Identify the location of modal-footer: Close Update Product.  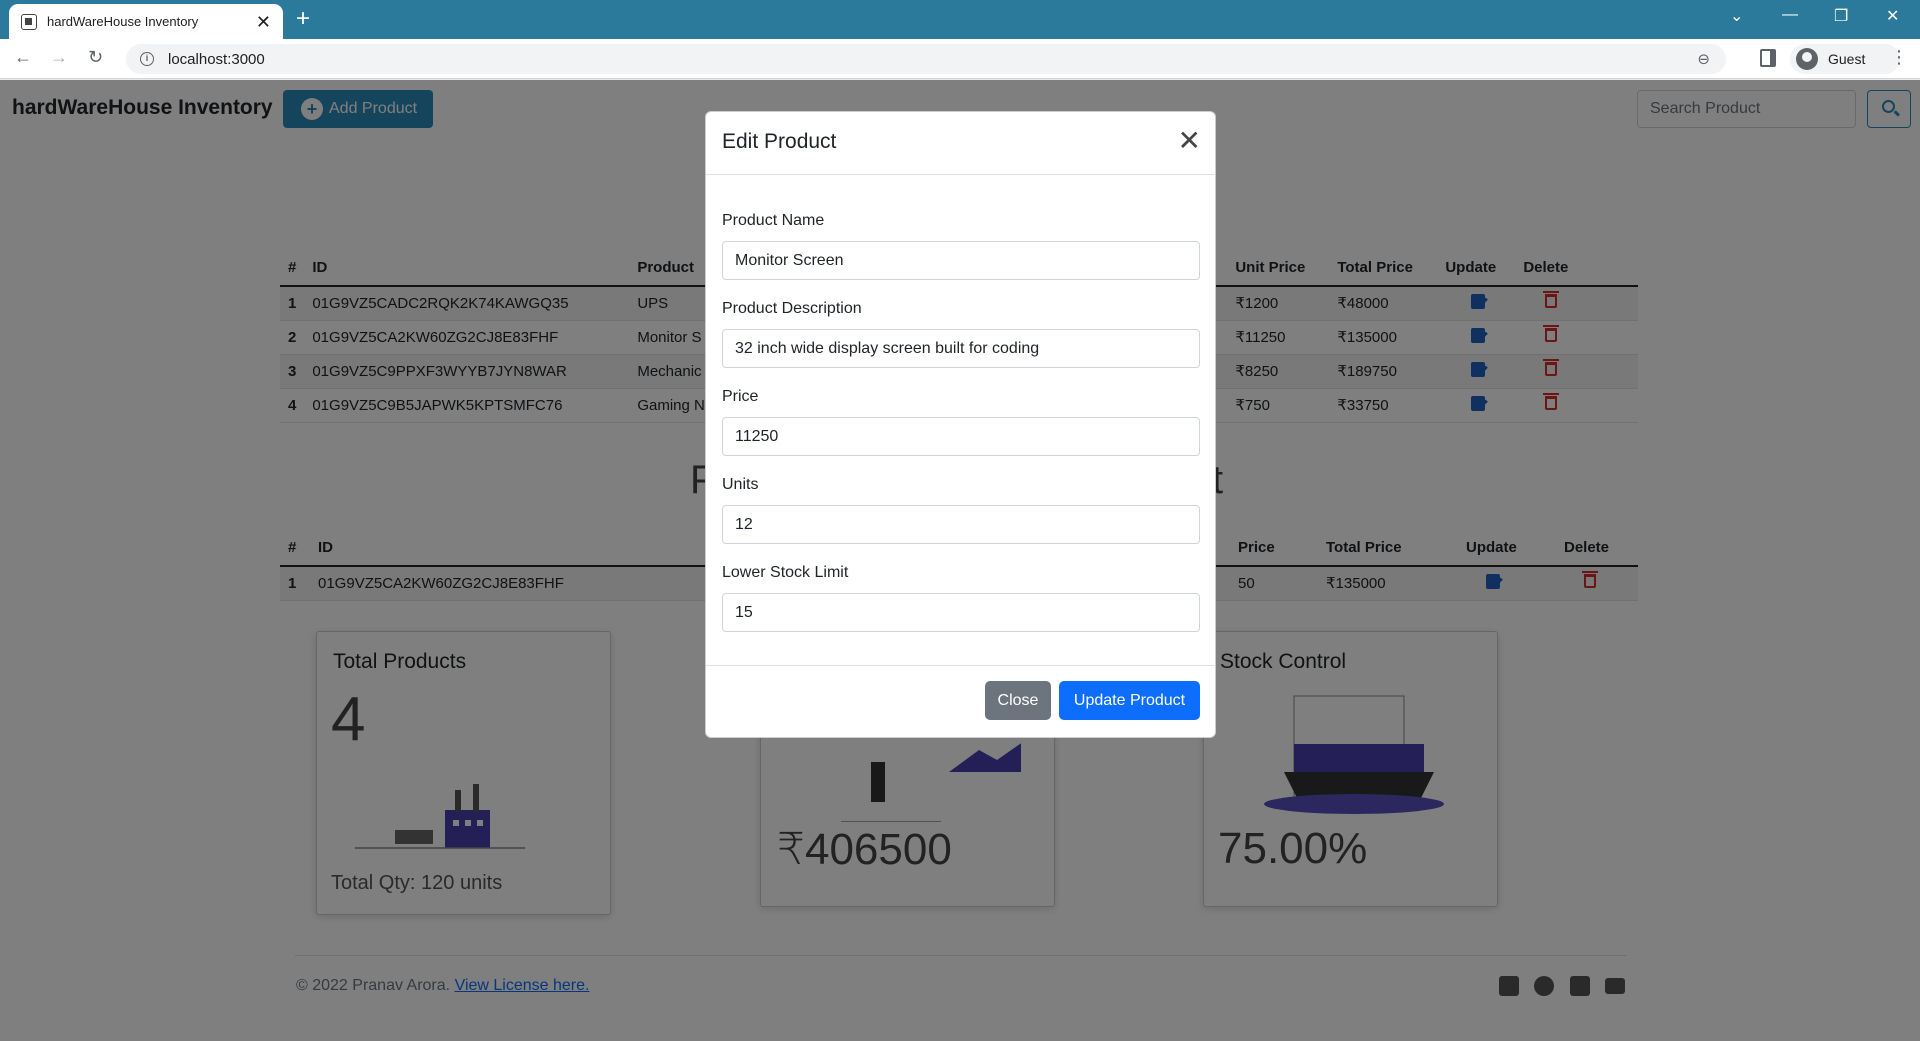
(960, 702).